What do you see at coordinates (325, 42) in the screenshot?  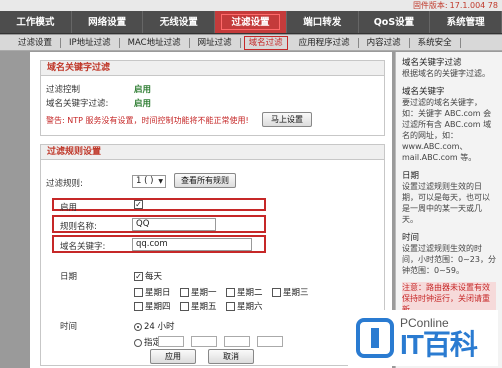 I see `sub-nav-item: 应用程序过滤` at bounding box center [325, 42].